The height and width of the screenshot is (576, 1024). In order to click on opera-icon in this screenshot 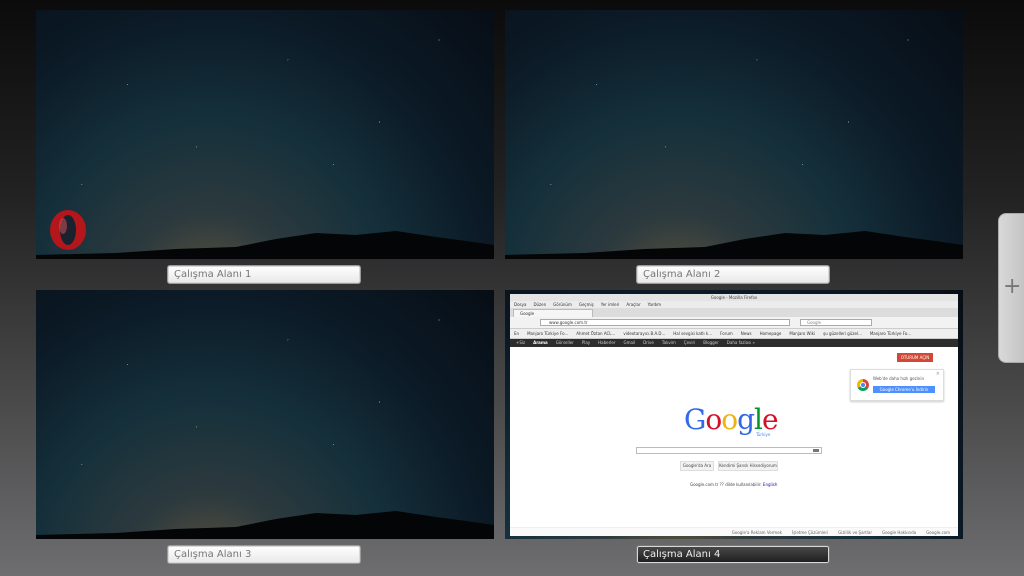, I will do `click(68, 230)`.